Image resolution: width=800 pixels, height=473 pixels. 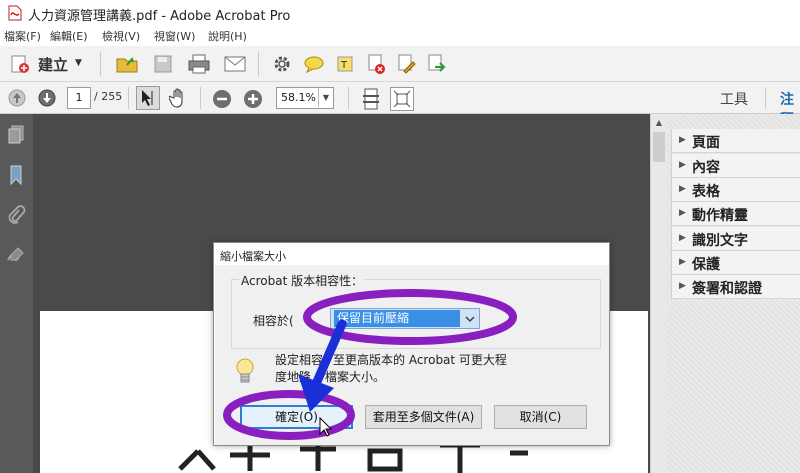 What do you see at coordinates (735, 190) in the screenshot?
I see `panel-item-forms: ▶ 表格` at bounding box center [735, 190].